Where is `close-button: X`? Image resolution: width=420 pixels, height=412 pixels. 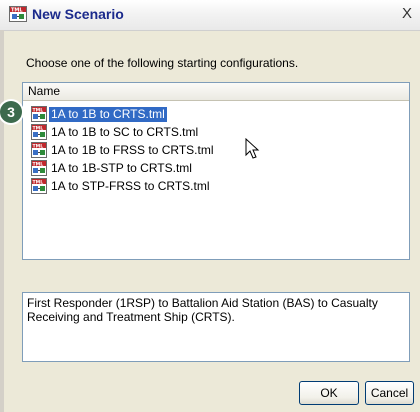
close-button: X is located at coordinates (407, 14).